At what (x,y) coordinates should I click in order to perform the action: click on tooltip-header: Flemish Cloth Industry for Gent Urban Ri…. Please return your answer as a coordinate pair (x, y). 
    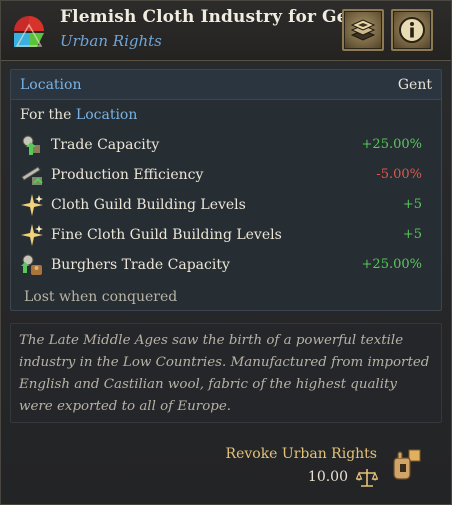
    Looking at the image, I should click on (226, 31).